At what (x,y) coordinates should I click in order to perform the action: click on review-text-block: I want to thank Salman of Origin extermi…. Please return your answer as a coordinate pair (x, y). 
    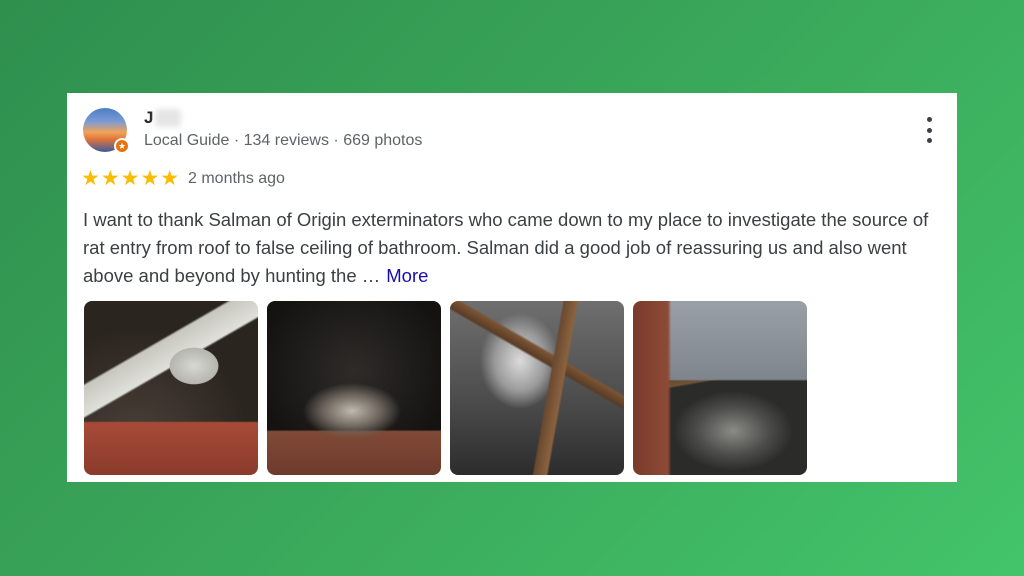
    Looking at the image, I should click on (508, 248).